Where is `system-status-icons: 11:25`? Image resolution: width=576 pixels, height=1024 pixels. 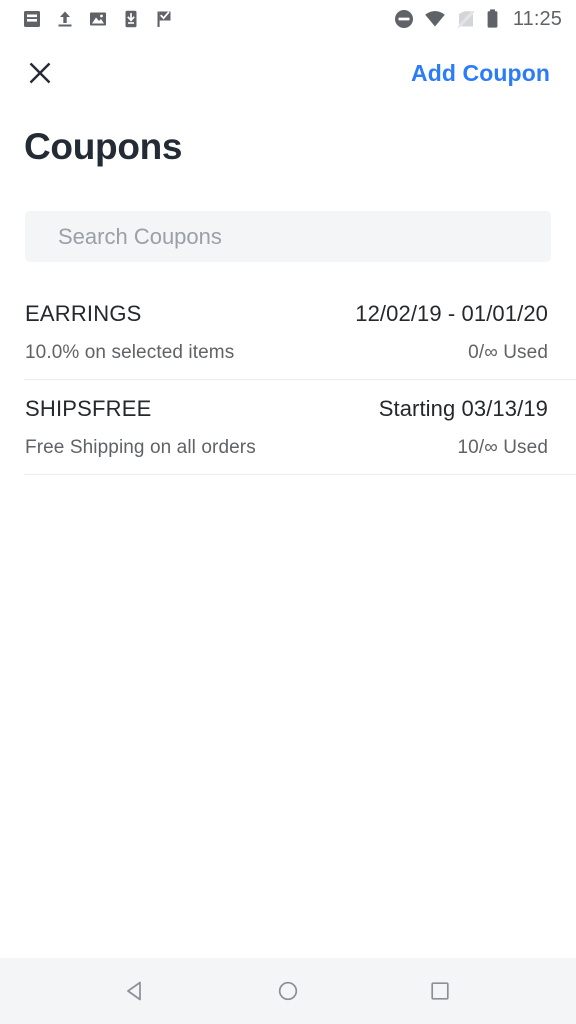
system-status-icons: 11:25 is located at coordinates (477, 19).